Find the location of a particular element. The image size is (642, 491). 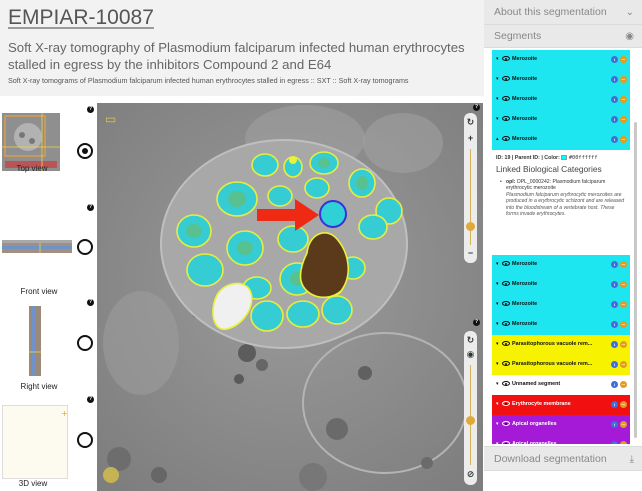

opacity-slider: ↻ ◉ ⊘ is located at coordinates (470, 408).